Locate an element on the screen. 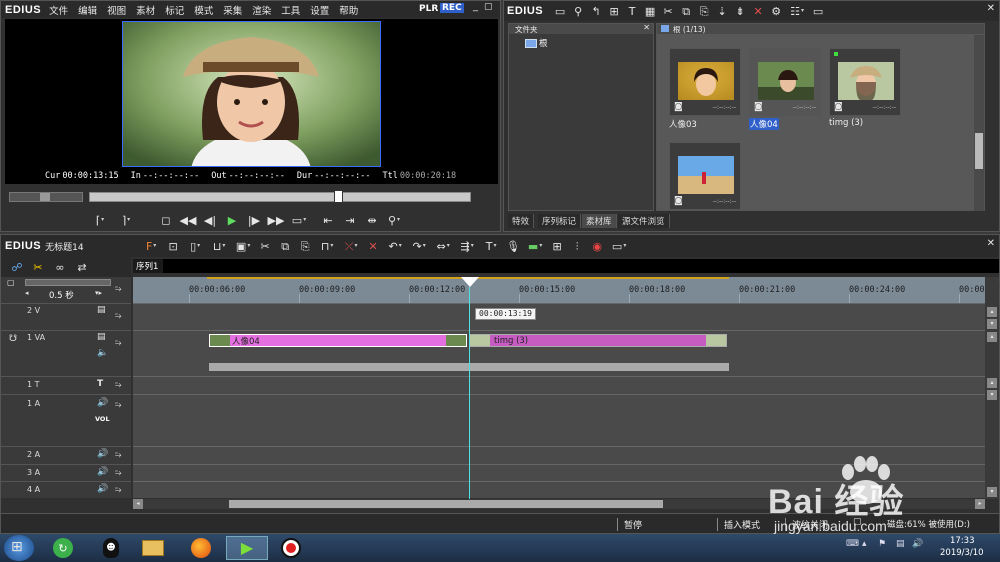  folder-icon: ▭ is located at coordinates (560, 11).